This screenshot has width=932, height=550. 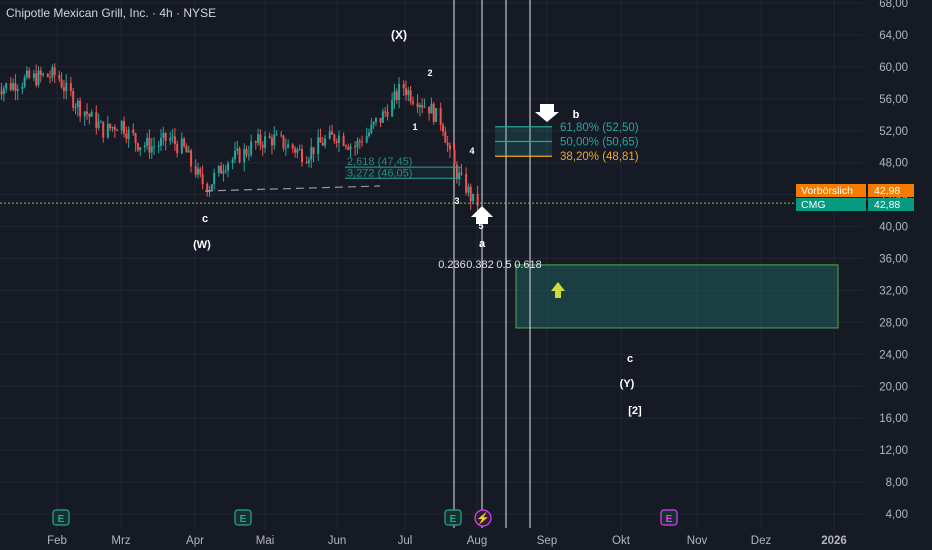 What do you see at coordinates (195, 541) in the screenshot?
I see `x-tick-label: Apr` at bounding box center [195, 541].